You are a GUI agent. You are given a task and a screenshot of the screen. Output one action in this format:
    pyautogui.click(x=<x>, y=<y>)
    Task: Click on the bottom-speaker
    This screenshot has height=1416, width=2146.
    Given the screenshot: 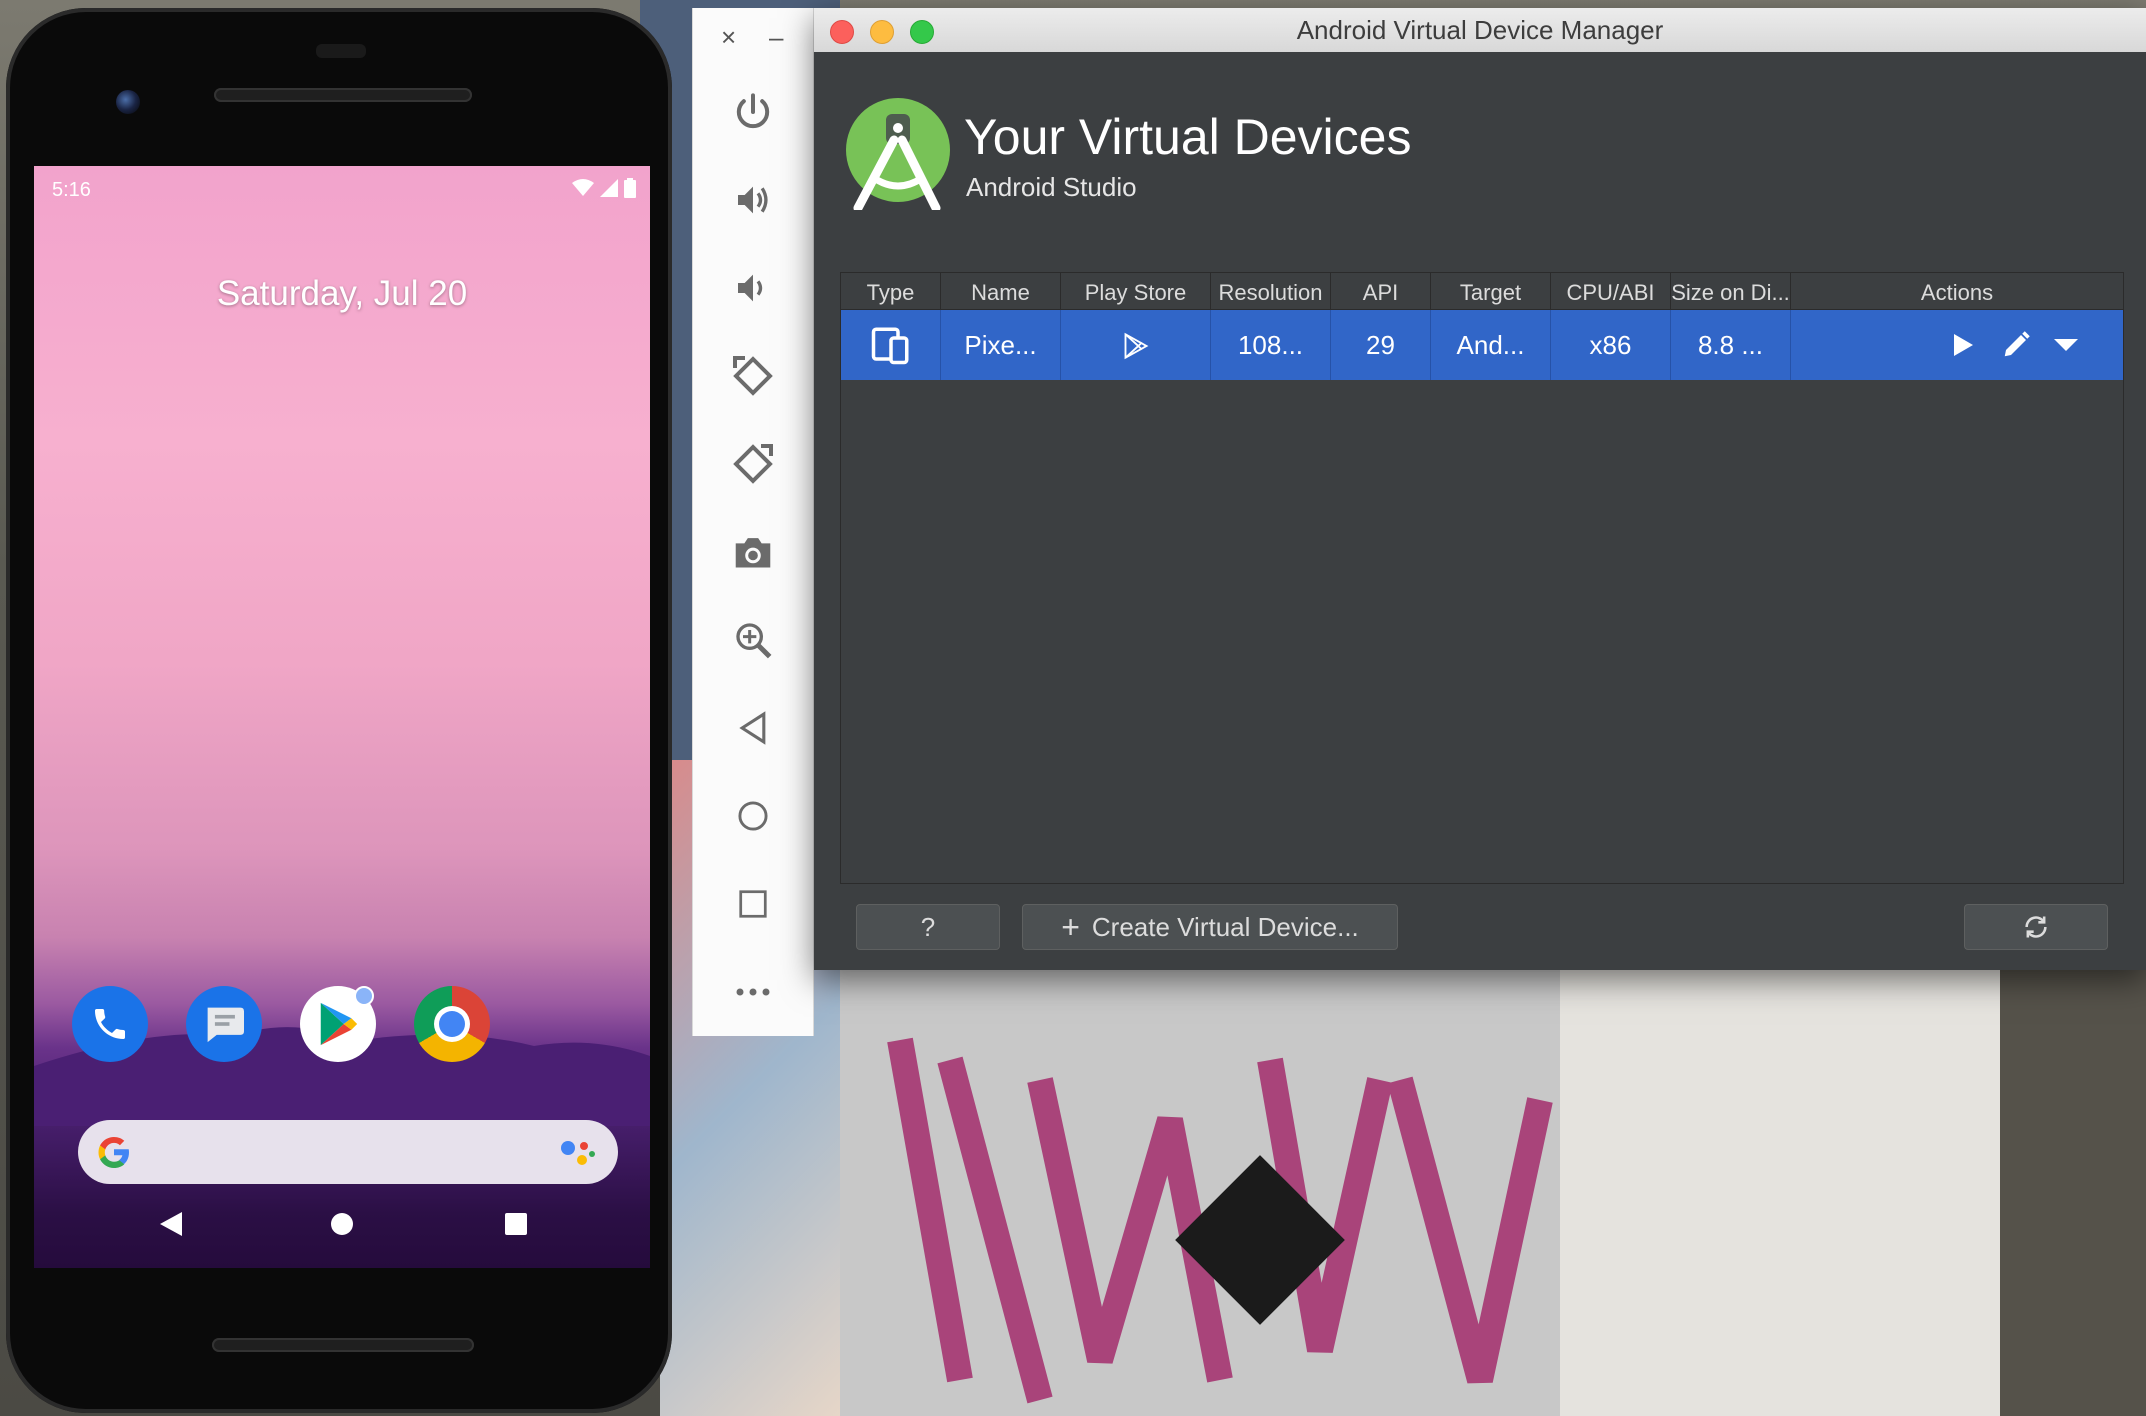 What is the action you would take?
    pyautogui.click(x=343, y=1345)
    